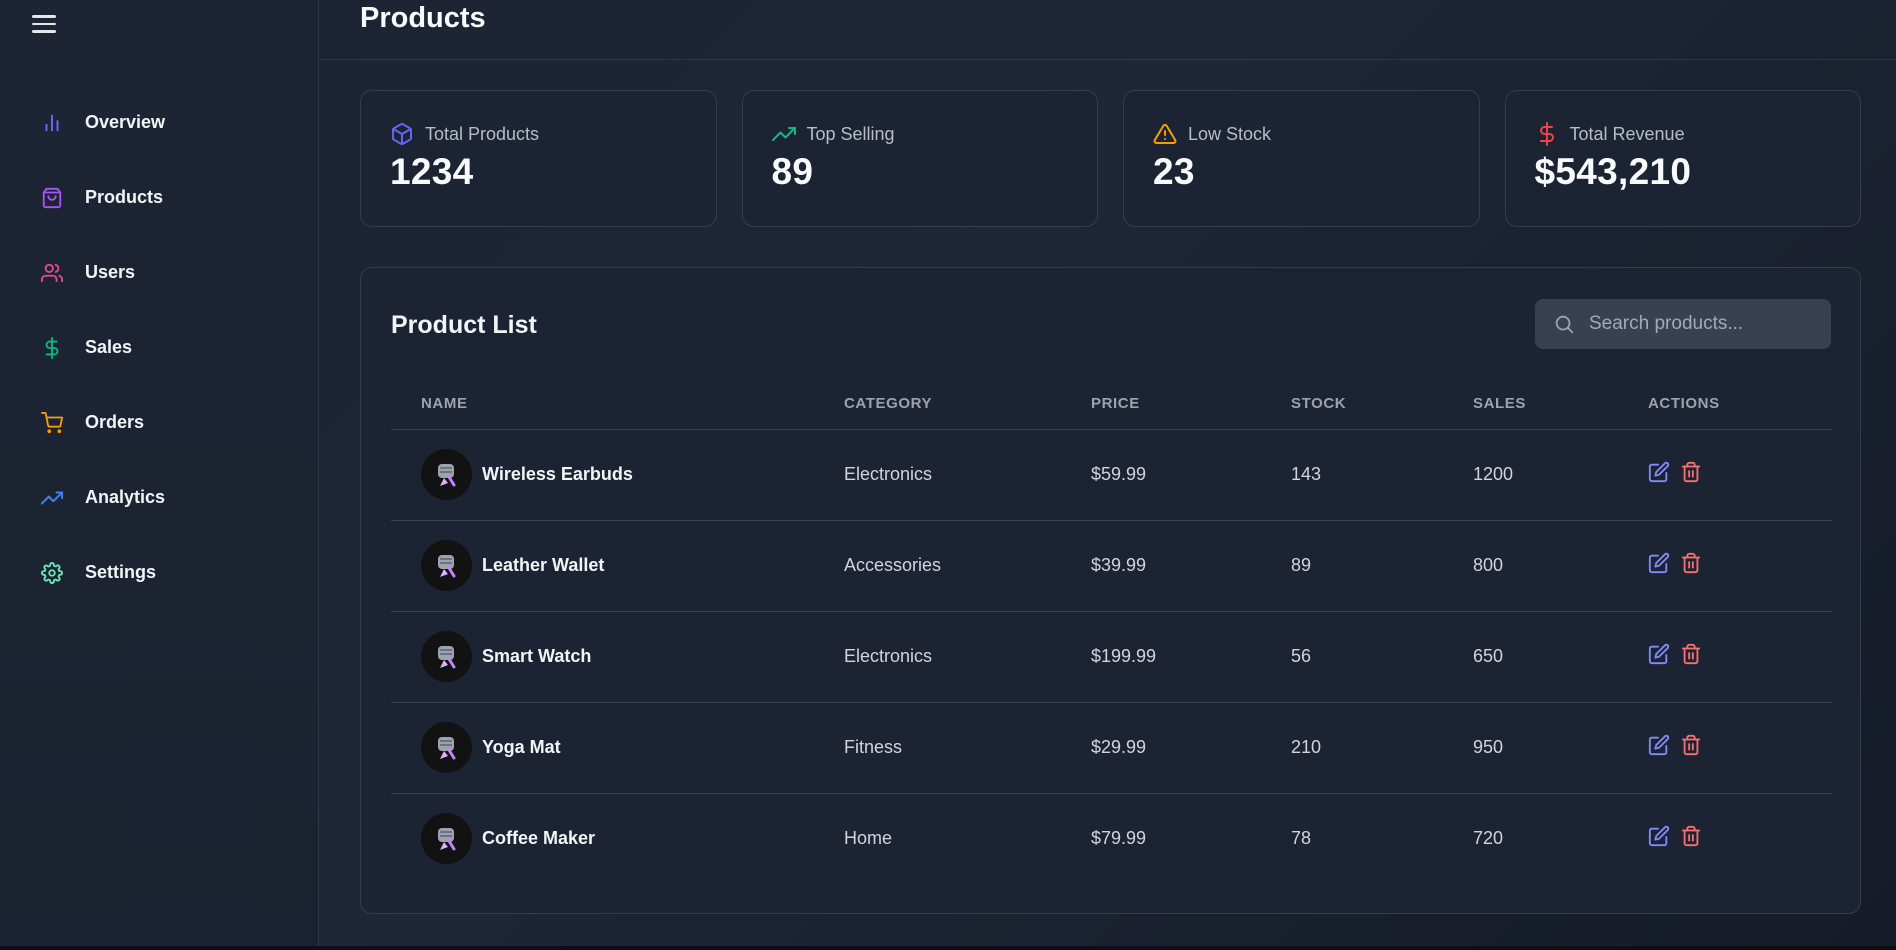 Image resolution: width=1896 pixels, height=950 pixels. What do you see at coordinates (464, 325) in the screenshot?
I see `product-list-title: Product List` at bounding box center [464, 325].